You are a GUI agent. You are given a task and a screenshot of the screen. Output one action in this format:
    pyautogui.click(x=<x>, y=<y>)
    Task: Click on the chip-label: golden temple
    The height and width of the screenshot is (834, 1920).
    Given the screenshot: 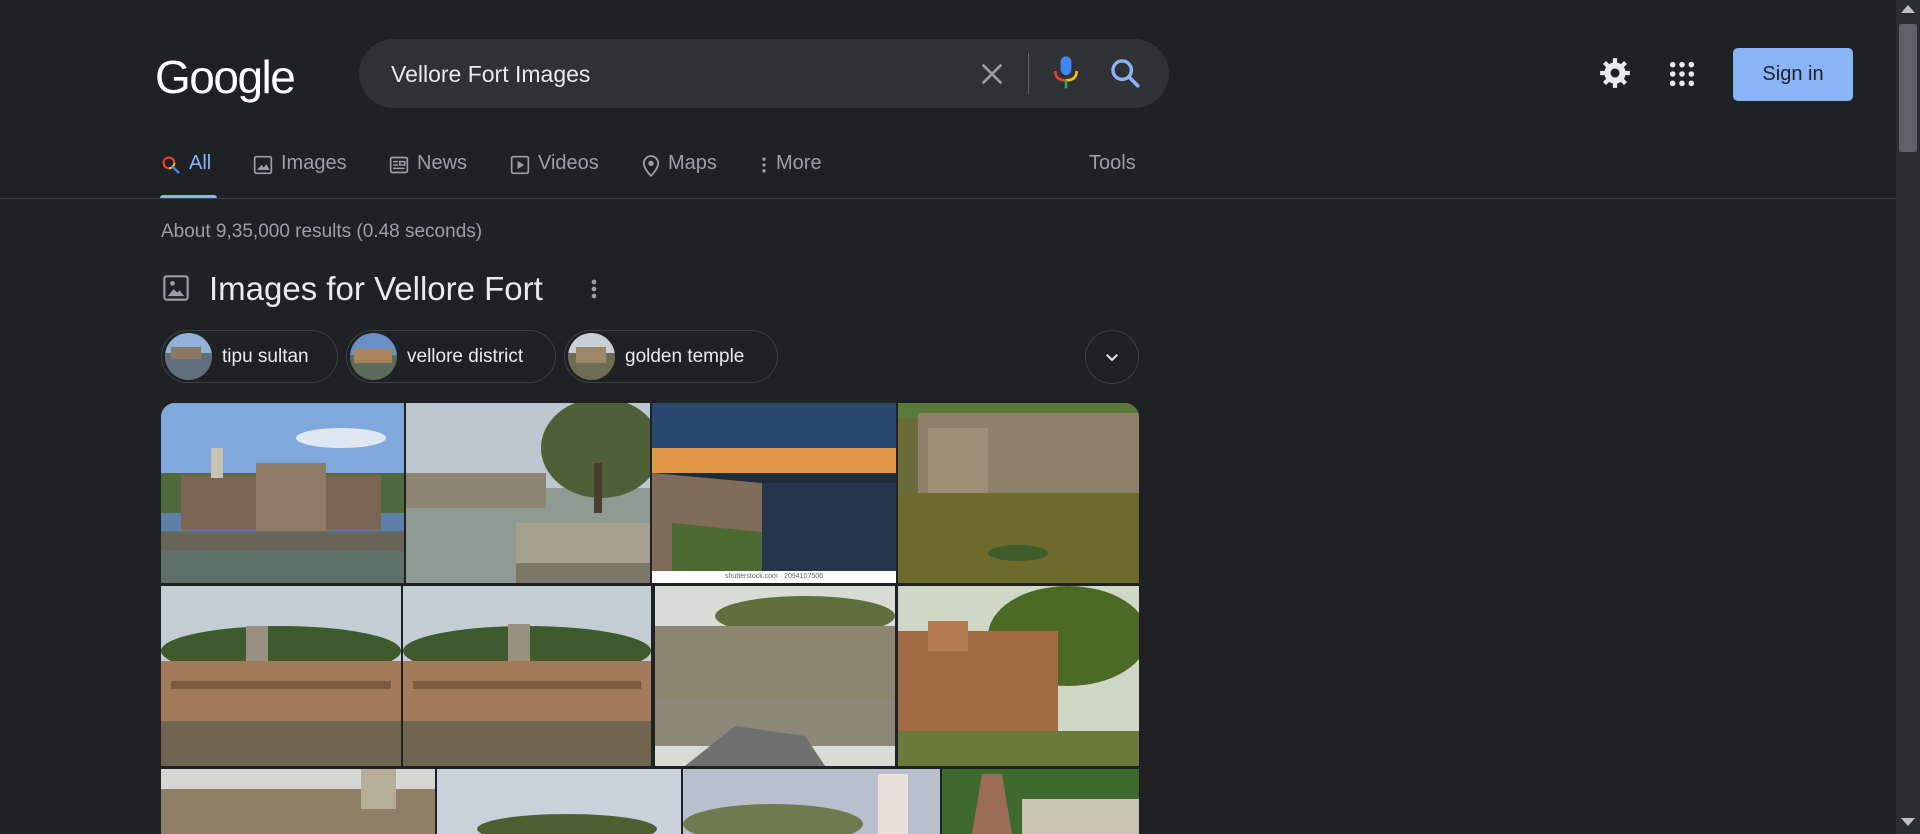 What is the action you would take?
    pyautogui.click(x=685, y=356)
    